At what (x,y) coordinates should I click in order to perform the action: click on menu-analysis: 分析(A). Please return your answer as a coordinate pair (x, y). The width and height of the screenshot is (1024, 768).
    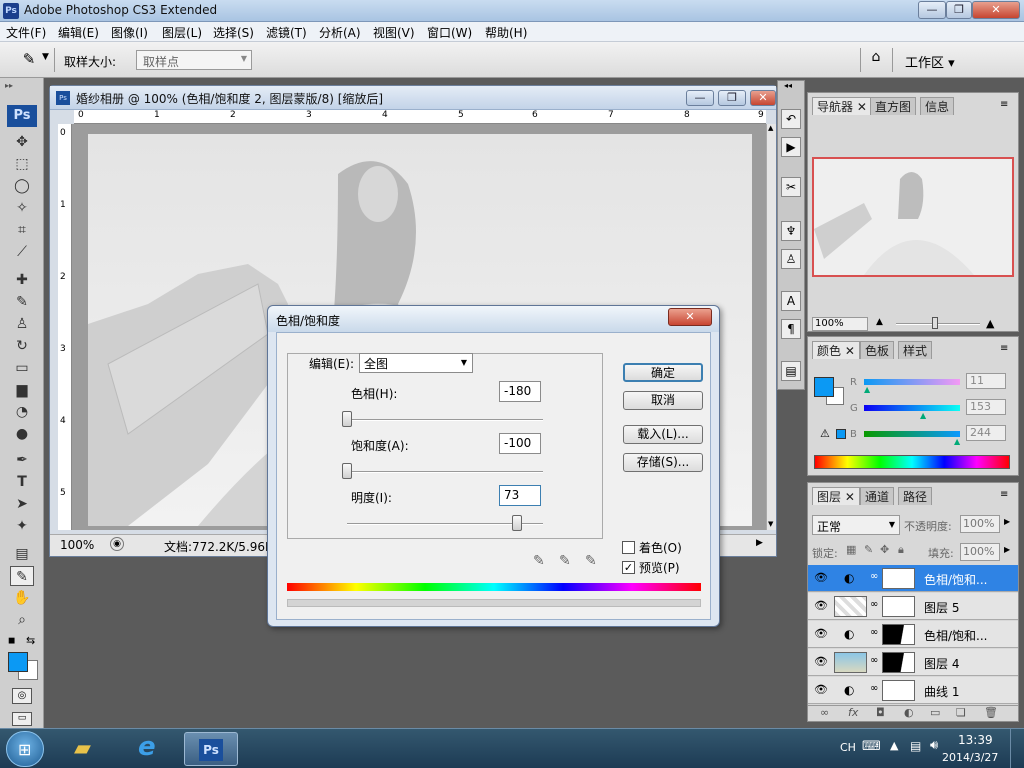
    Looking at the image, I should click on (340, 32).